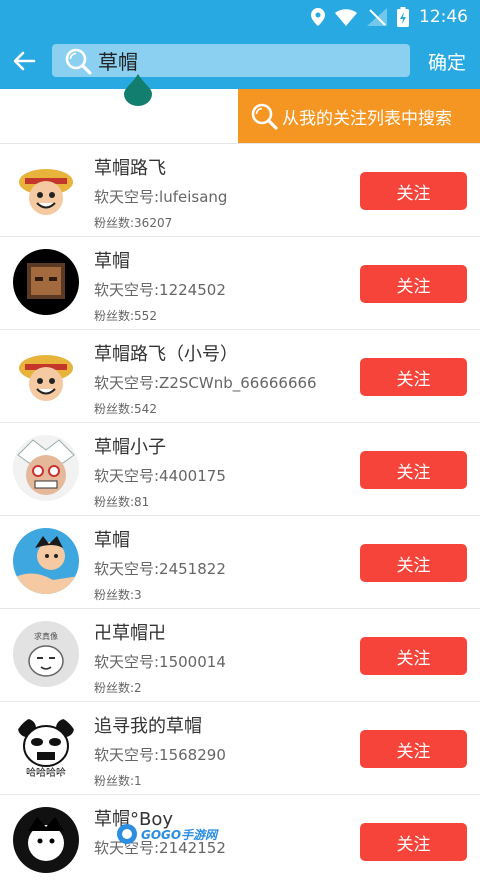  I want to click on fans-count: 粉丝数:542, so click(125, 409).